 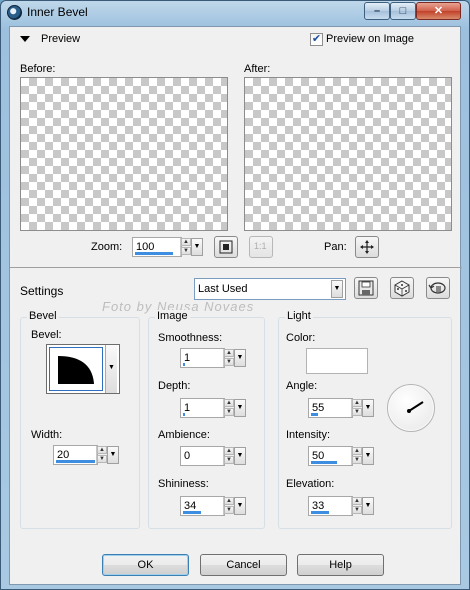 What do you see at coordinates (124, 154) in the screenshot?
I see `before-preview-pane` at bounding box center [124, 154].